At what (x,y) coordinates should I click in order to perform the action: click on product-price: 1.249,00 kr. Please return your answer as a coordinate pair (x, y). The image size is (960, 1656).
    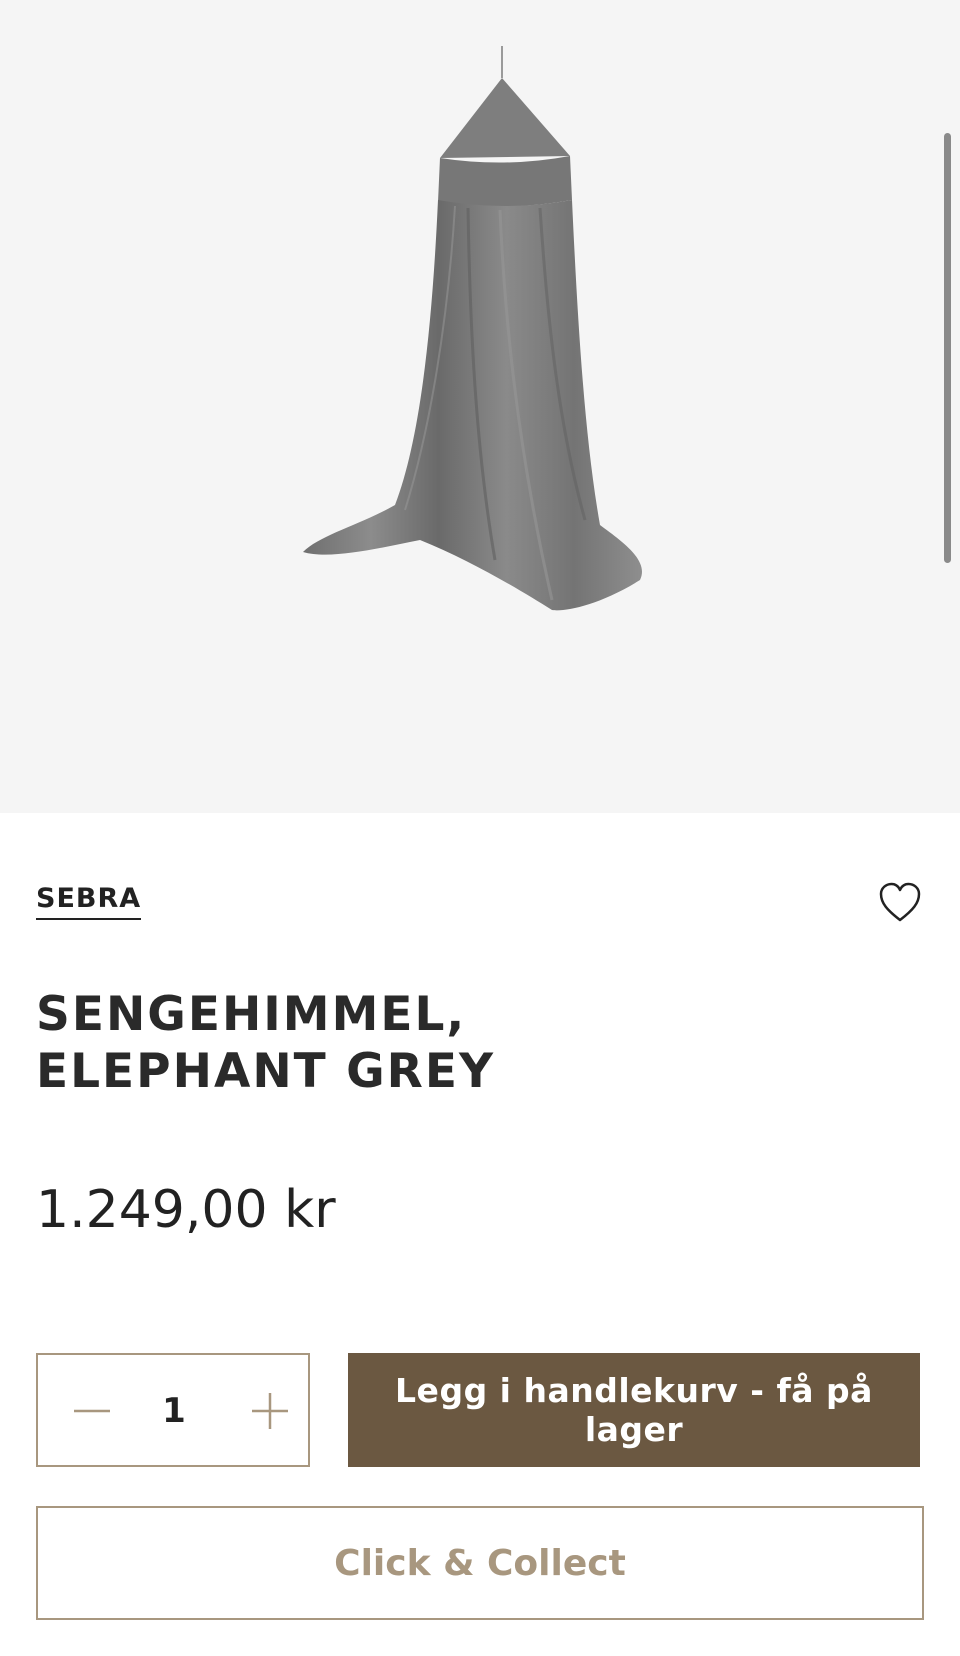
    Looking at the image, I should click on (186, 1210).